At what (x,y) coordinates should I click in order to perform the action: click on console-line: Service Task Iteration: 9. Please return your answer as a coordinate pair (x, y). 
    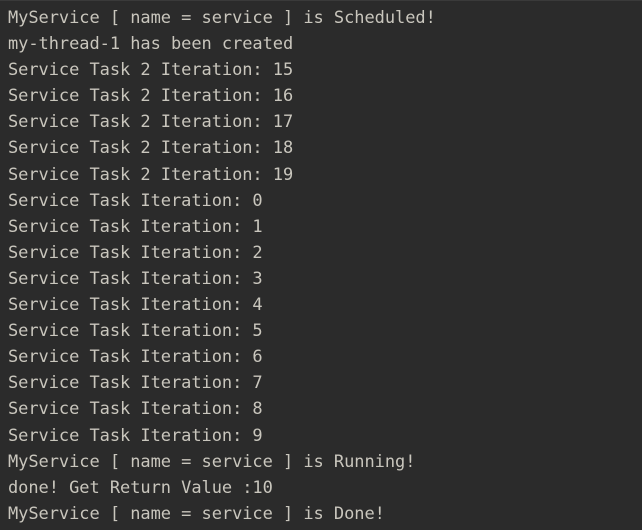
    Looking at the image, I should click on (135, 435).